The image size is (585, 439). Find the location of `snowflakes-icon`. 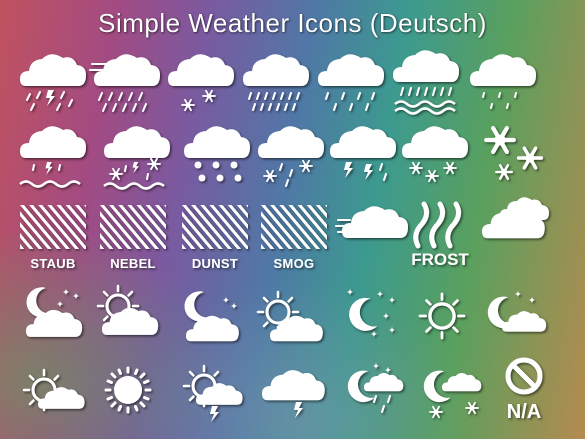

snowflakes-icon is located at coordinates (515, 154).